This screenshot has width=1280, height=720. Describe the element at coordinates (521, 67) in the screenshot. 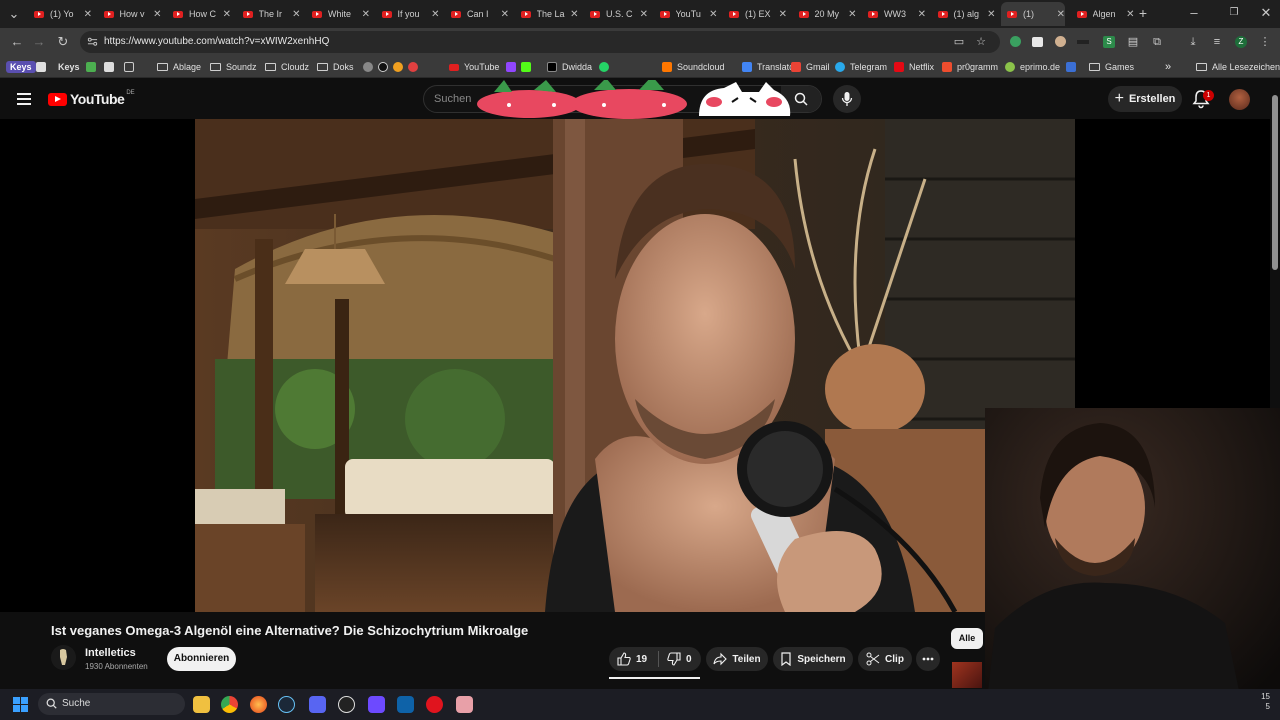

I see `bookmark-extra-icons` at that location.